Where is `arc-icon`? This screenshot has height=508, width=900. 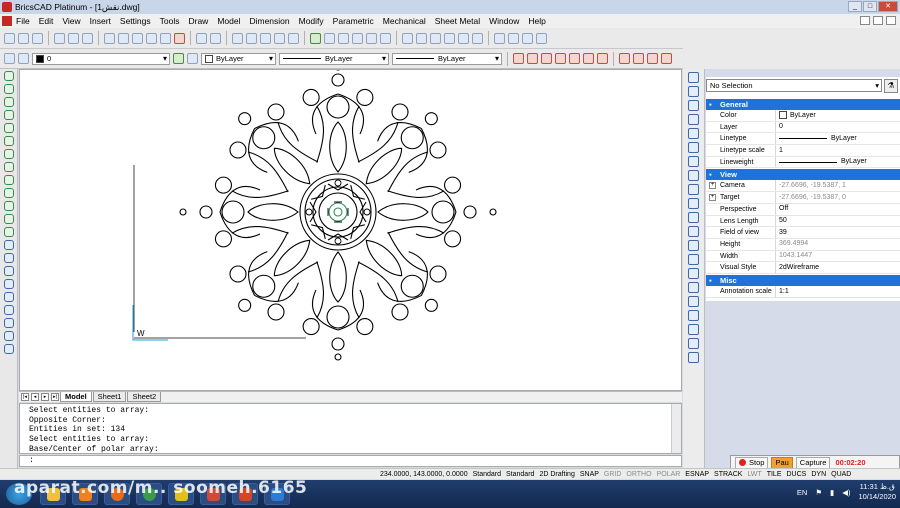 arc-icon is located at coordinates (8, 128).